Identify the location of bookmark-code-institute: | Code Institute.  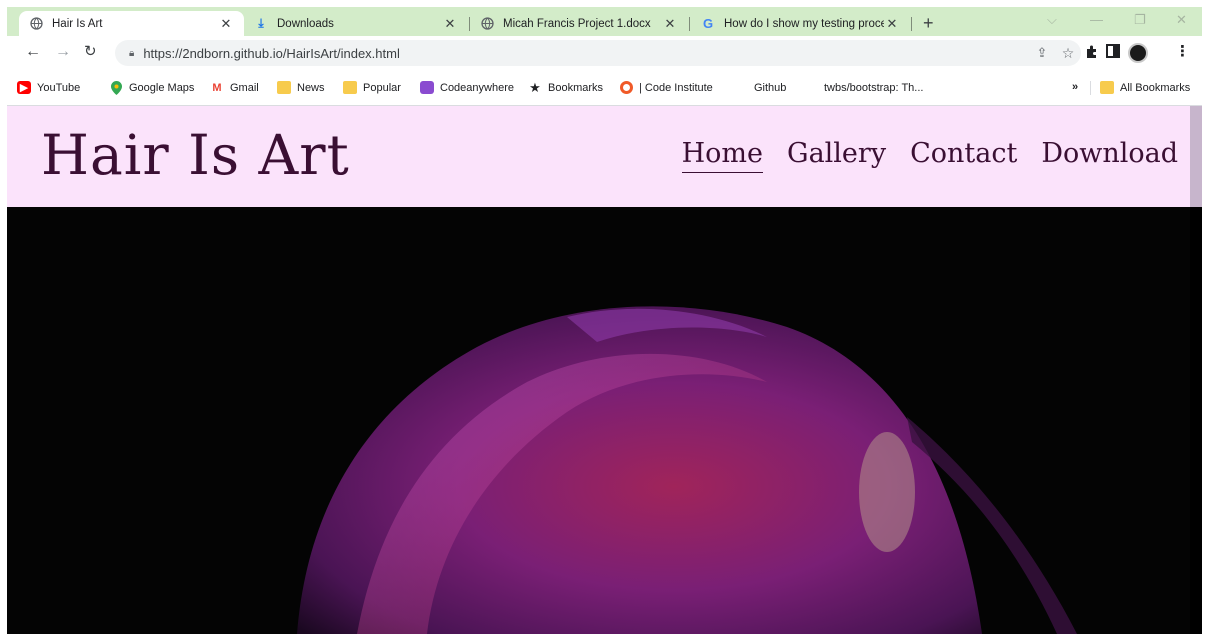
(666, 87).